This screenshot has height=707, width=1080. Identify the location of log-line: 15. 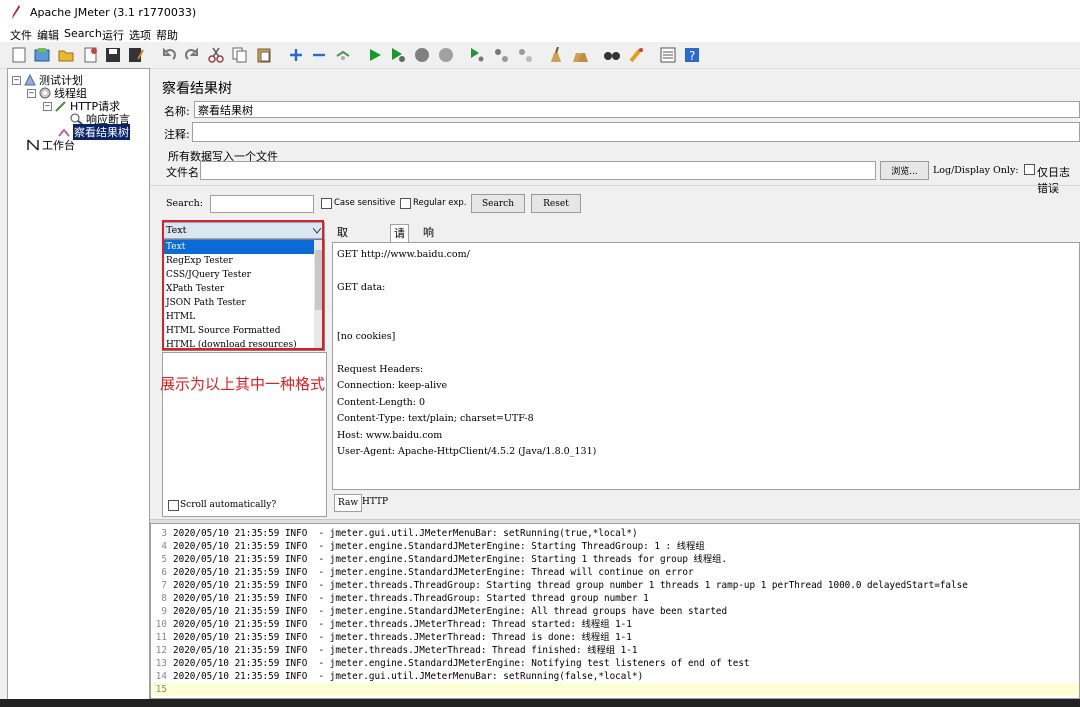
(615, 689).